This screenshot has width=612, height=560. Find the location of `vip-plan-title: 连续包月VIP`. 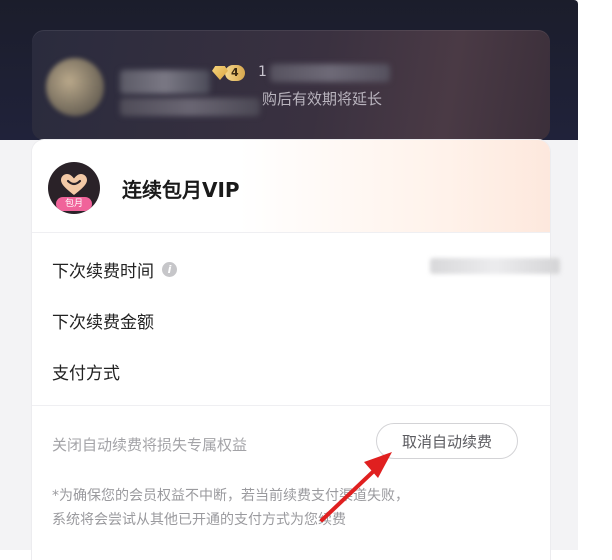

vip-plan-title: 连续包月VIP is located at coordinates (181, 190).